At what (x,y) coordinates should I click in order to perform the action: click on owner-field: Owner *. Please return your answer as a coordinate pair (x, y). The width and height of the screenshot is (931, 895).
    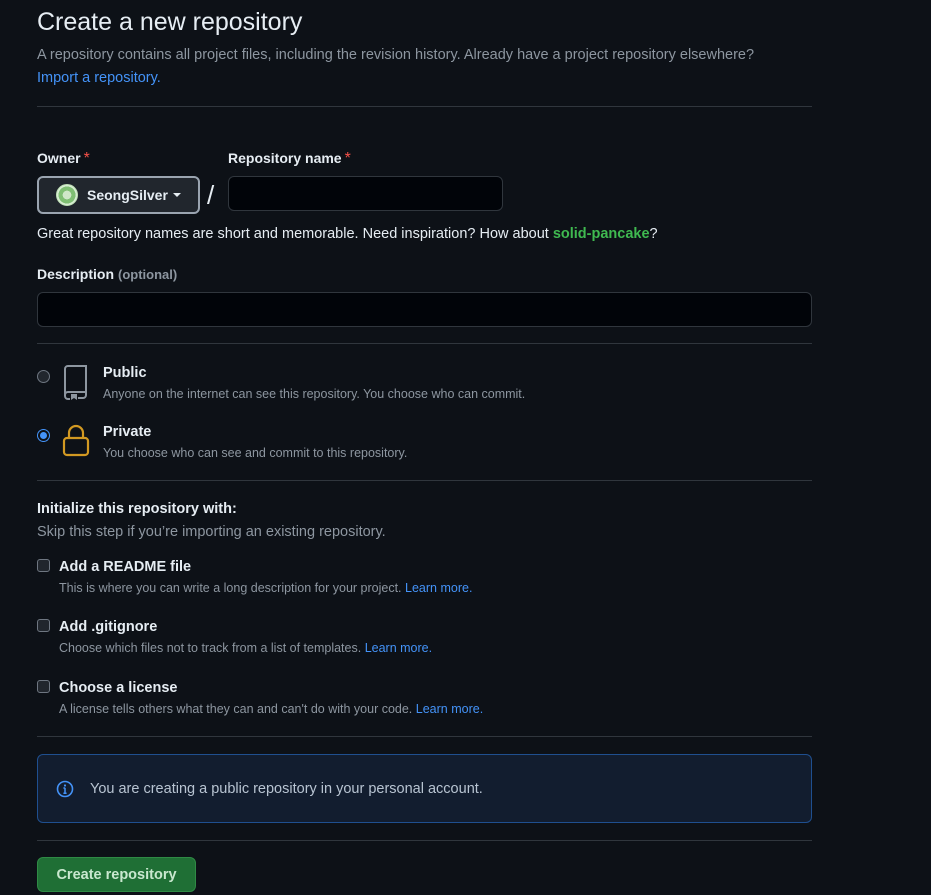
    Looking at the image, I should click on (63, 159).